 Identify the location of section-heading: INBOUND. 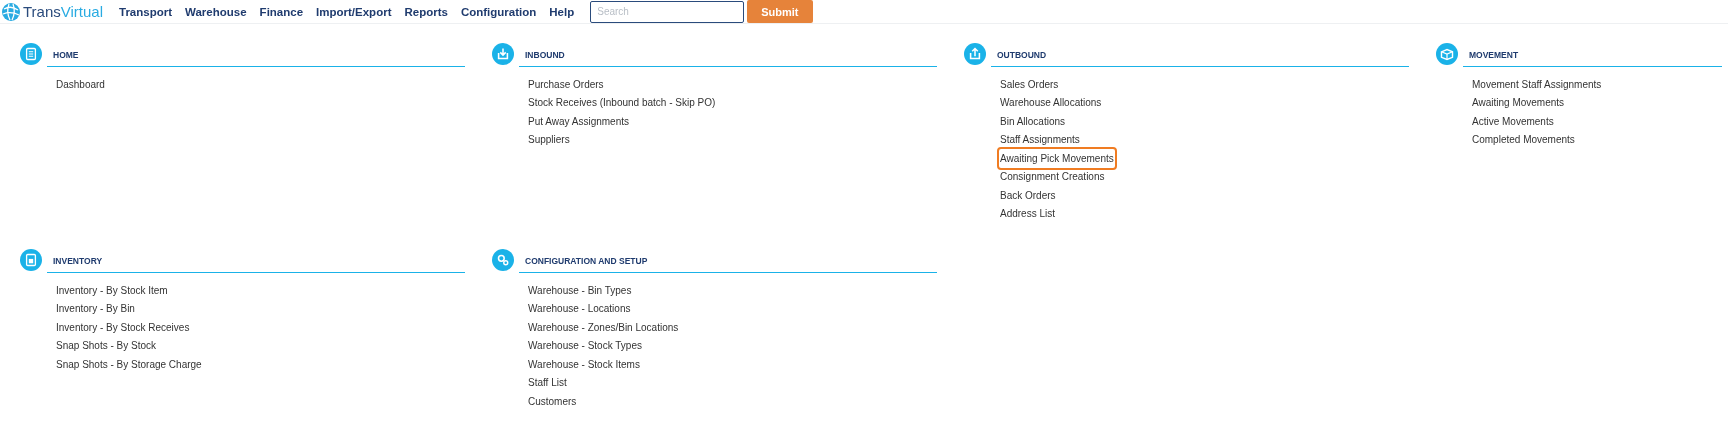
(728, 58).